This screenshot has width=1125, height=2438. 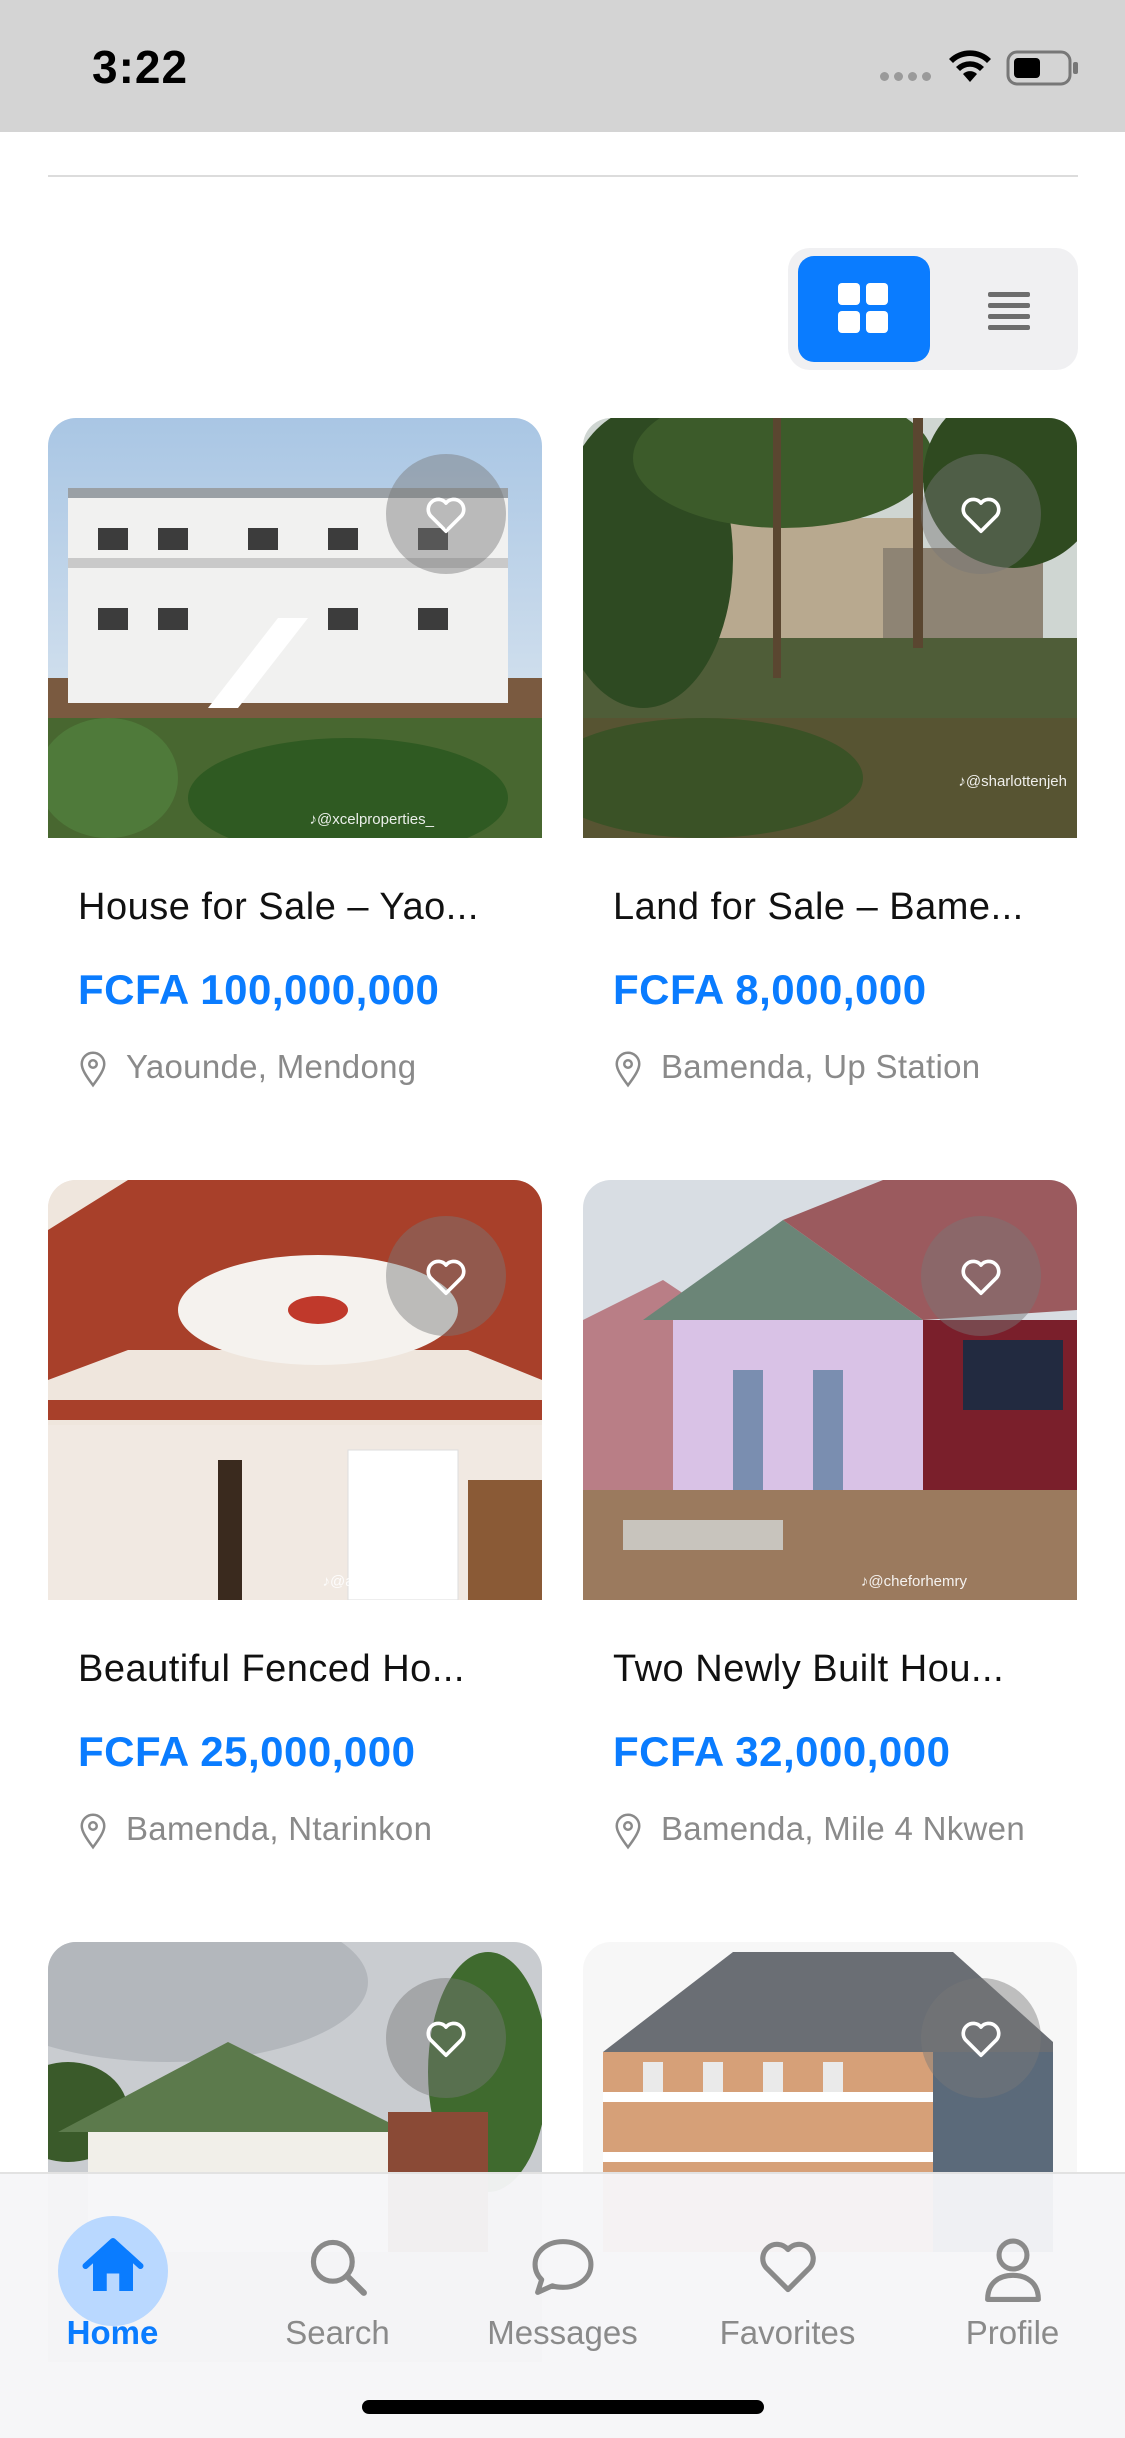 I want to click on tab-label: Favorites, so click(x=787, y=2332).